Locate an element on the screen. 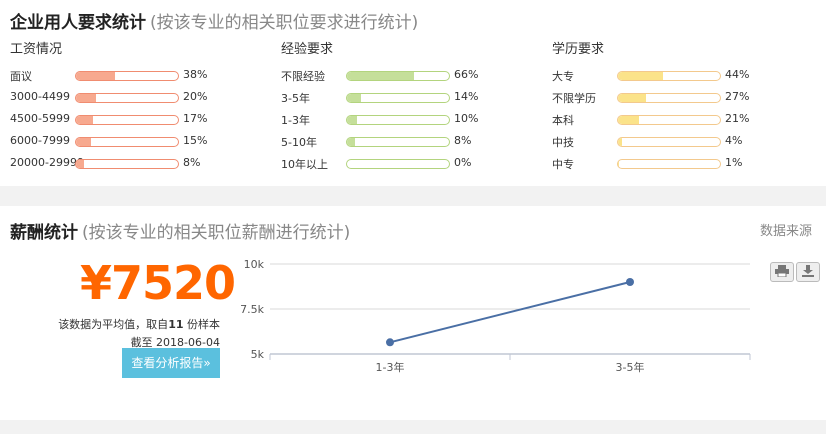  stat-label: 10年以上 is located at coordinates (304, 164).